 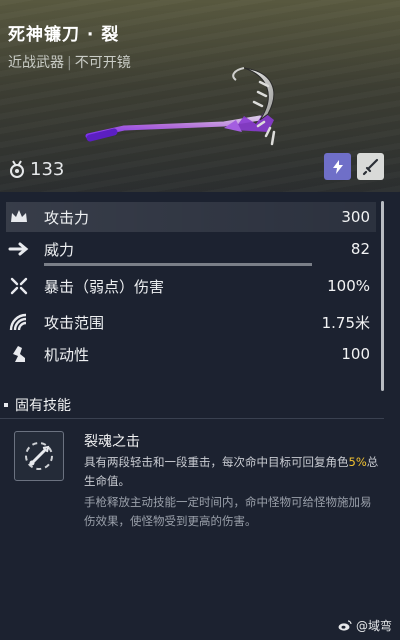 What do you see at coordinates (67, 354) in the screenshot?
I see `stat-label: 机动性` at bounding box center [67, 354].